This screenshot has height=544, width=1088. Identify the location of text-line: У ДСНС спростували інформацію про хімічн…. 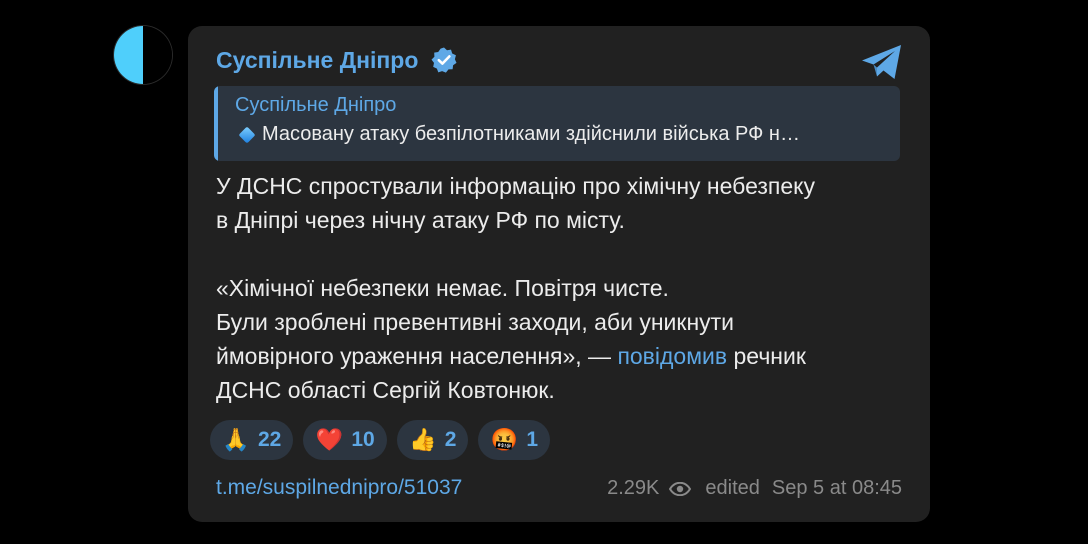
(515, 186).